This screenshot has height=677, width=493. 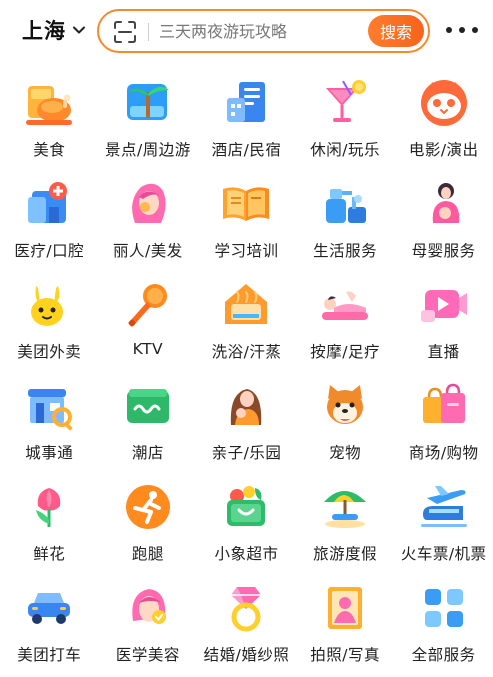 I want to click on category-pets: 宠物, so click(x=345, y=423).